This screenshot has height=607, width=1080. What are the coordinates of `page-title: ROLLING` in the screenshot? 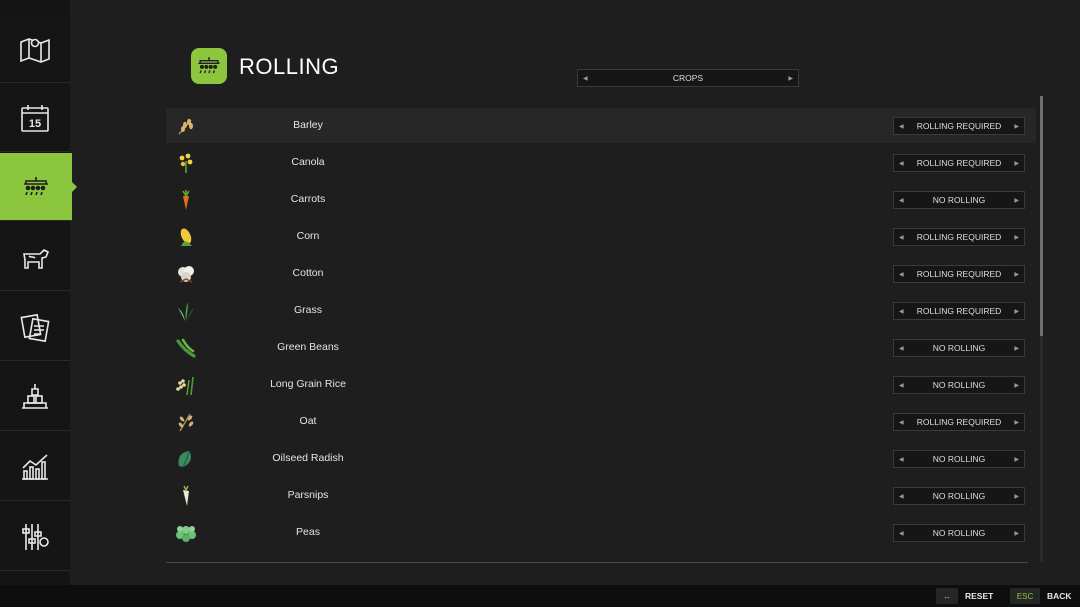 It's located at (289, 66).